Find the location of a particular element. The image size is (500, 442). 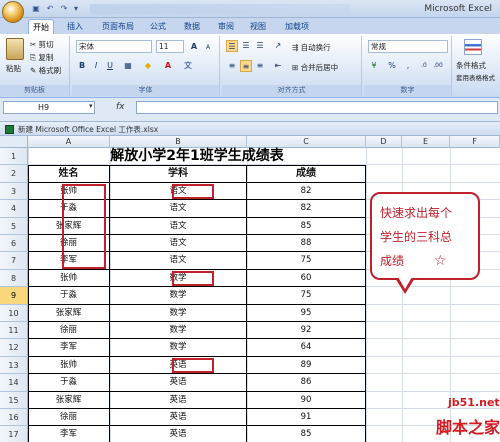

comma-button: , is located at coordinates (408, 66).